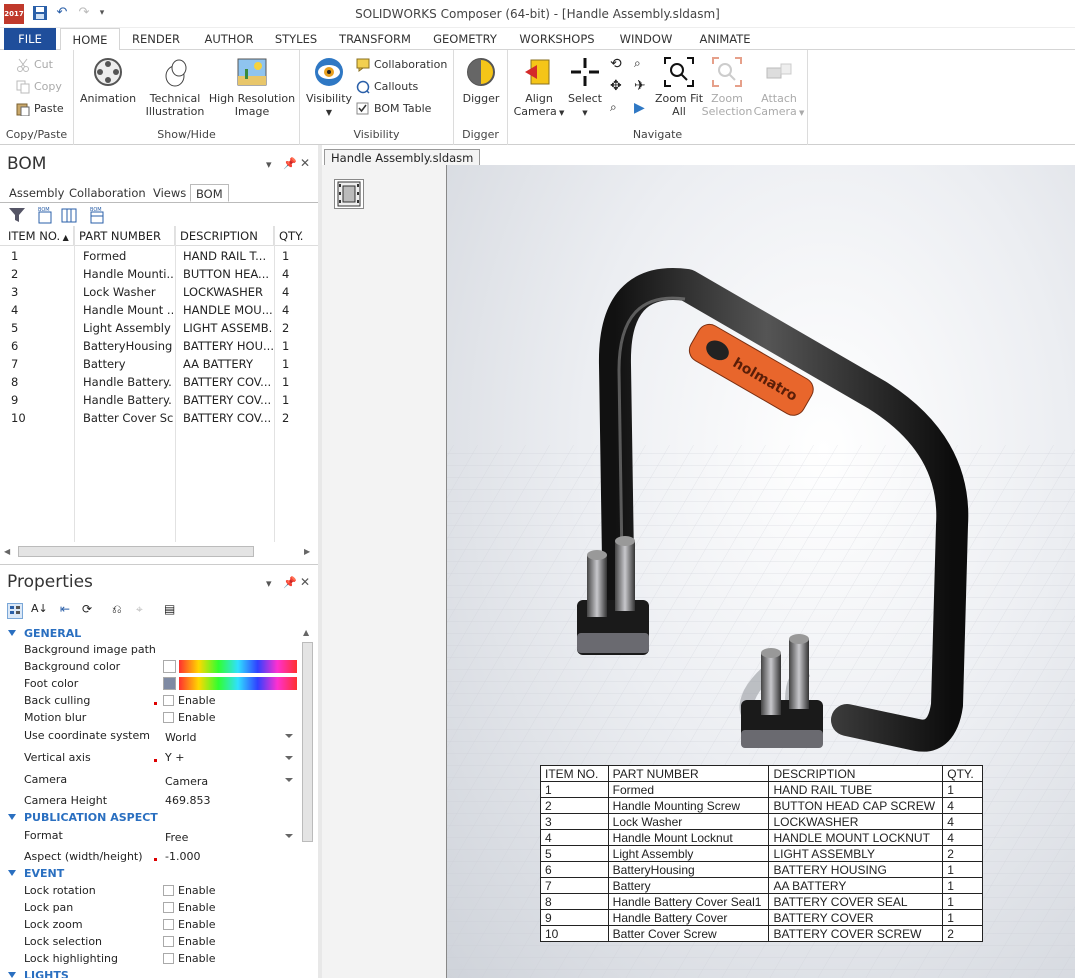 Image resolution: width=1075 pixels, height=978 pixels. Describe the element at coordinates (17, 215) in the screenshot. I see `bom-filter-icon` at that location.